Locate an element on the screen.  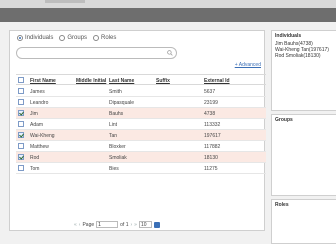
app-title-placeholder is located at coordinates (65, 1).